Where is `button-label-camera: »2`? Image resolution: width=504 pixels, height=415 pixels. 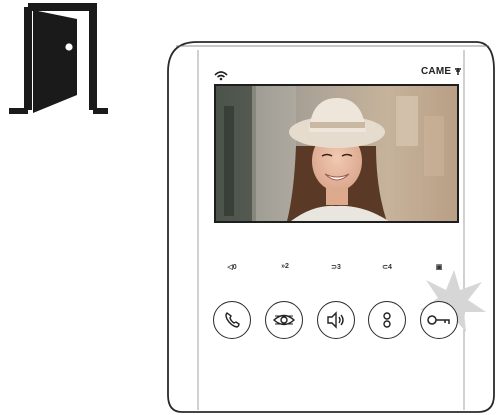 button-label-camera: »2 is located at coordinates (285, 266).